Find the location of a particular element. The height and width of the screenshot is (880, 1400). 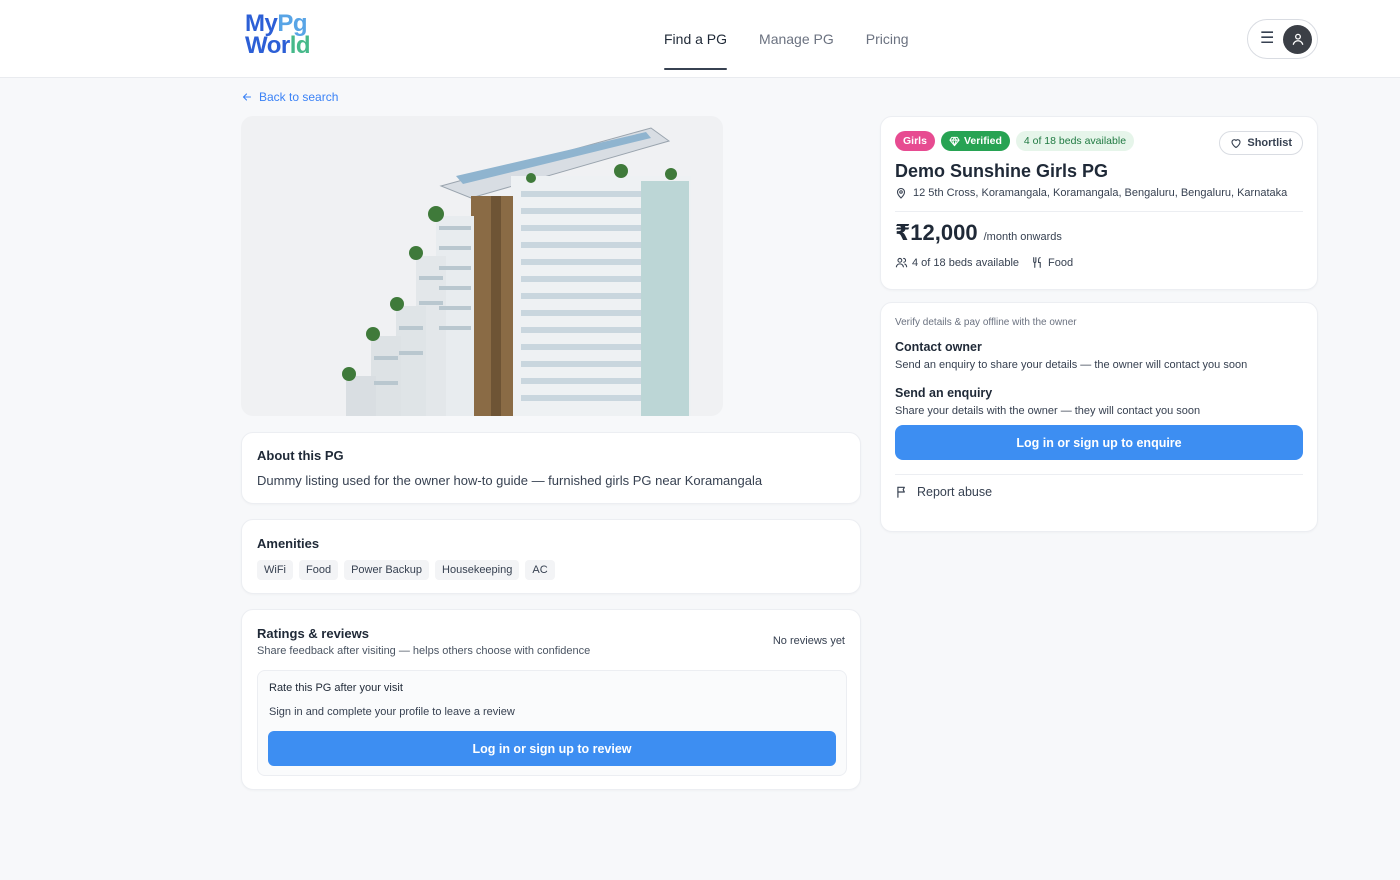

send-enquiry-title: Send an enquiry is located at coordinates (944, 393).